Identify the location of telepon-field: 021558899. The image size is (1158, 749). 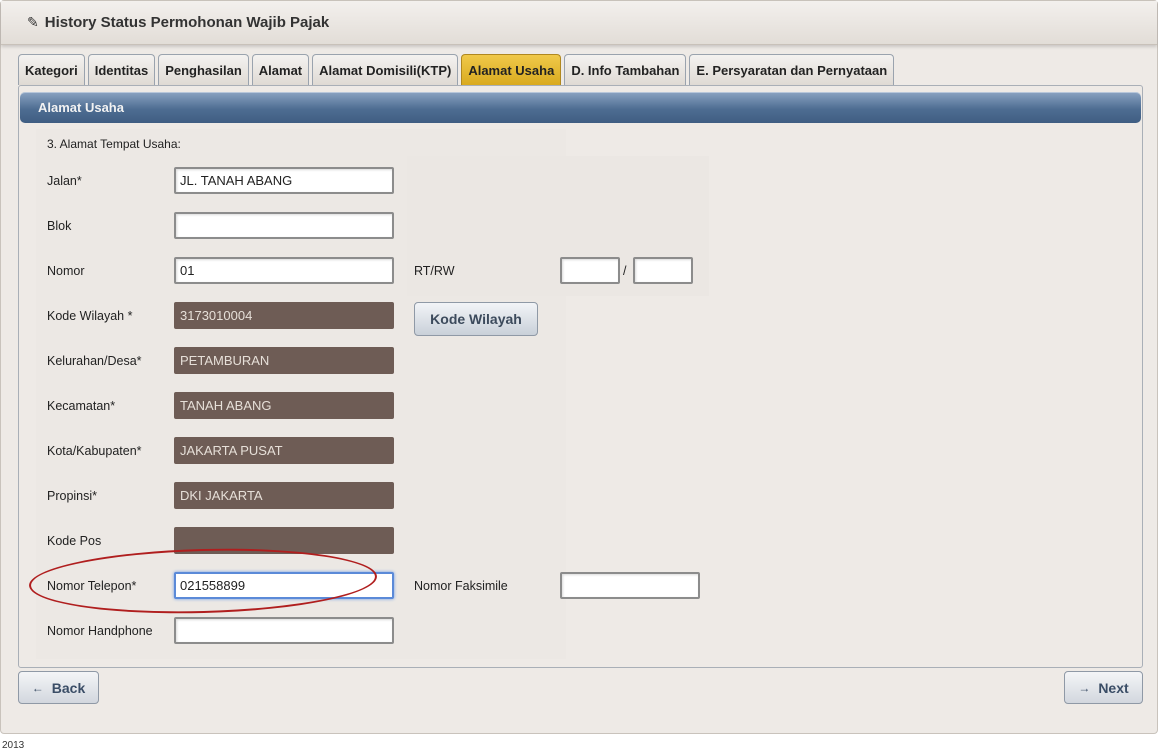
(284, 585).